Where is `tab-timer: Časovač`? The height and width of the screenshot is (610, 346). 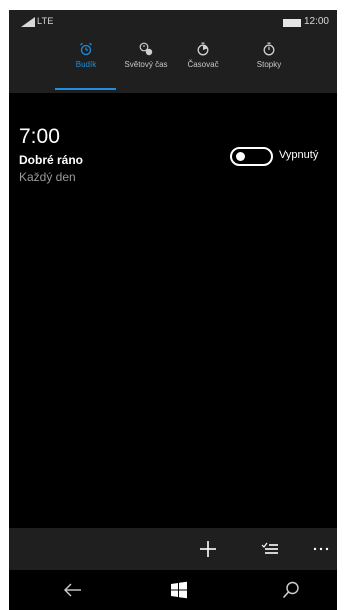 tab-timer: Časovač is located at coordinates (203, 66).